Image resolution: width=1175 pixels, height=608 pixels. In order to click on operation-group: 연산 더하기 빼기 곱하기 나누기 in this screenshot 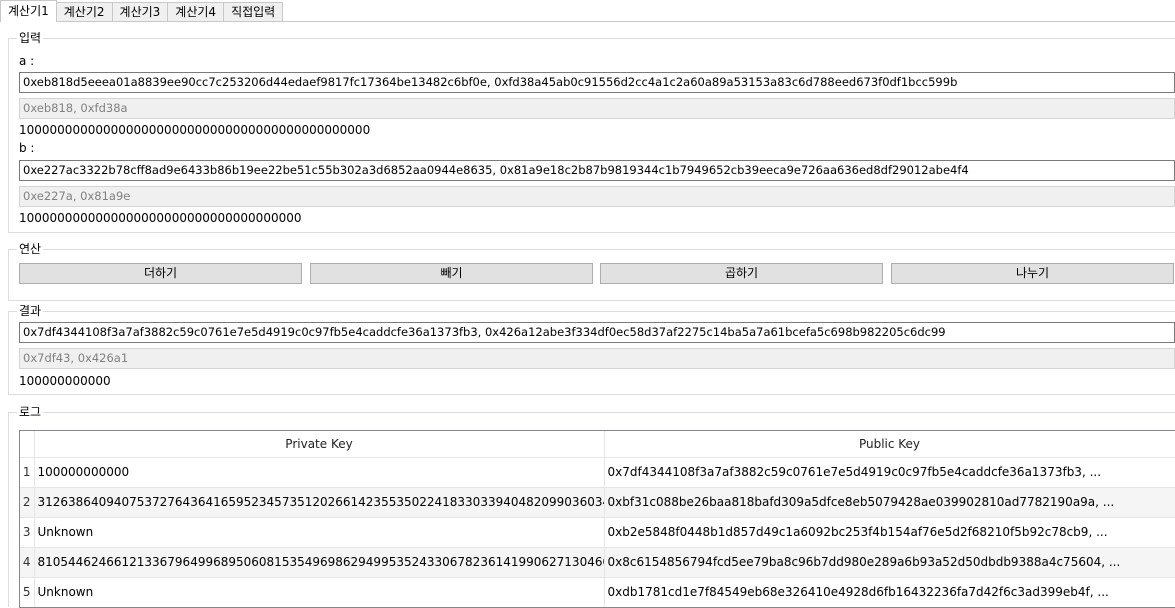, I will do `click(591, 271)`.